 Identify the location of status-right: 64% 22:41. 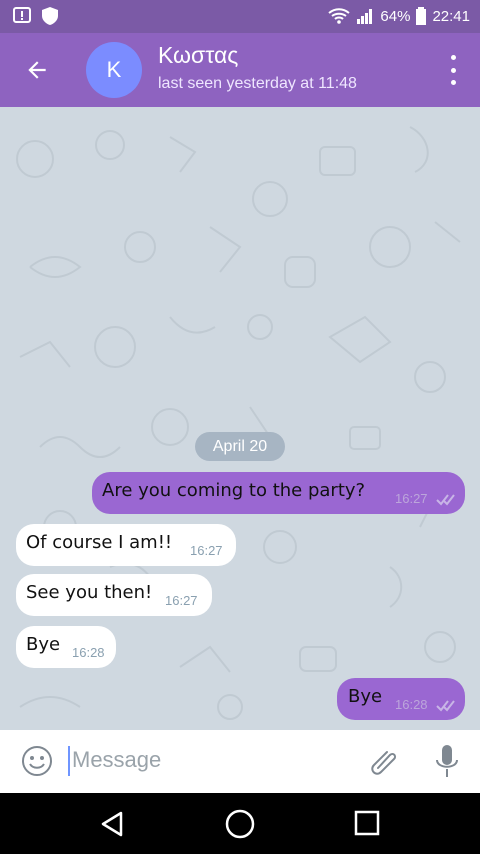
(399, 16).